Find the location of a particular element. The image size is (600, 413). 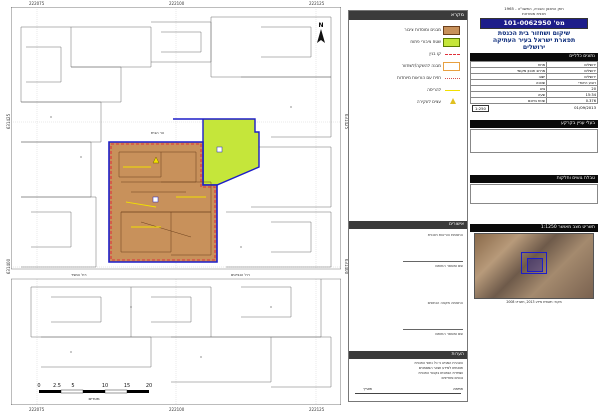

coord-top-label: 222075 is located at coordinates (37, 3).